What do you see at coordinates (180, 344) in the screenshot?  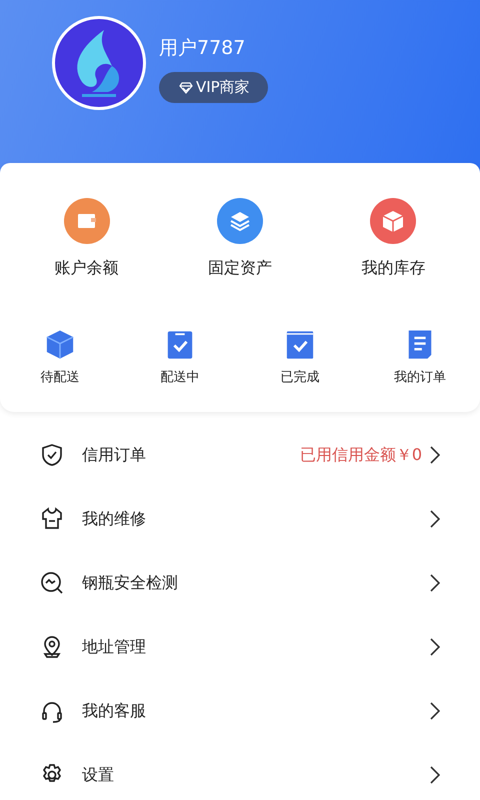 I see `clipboard-check-icon` at bounding box center [180, 344].